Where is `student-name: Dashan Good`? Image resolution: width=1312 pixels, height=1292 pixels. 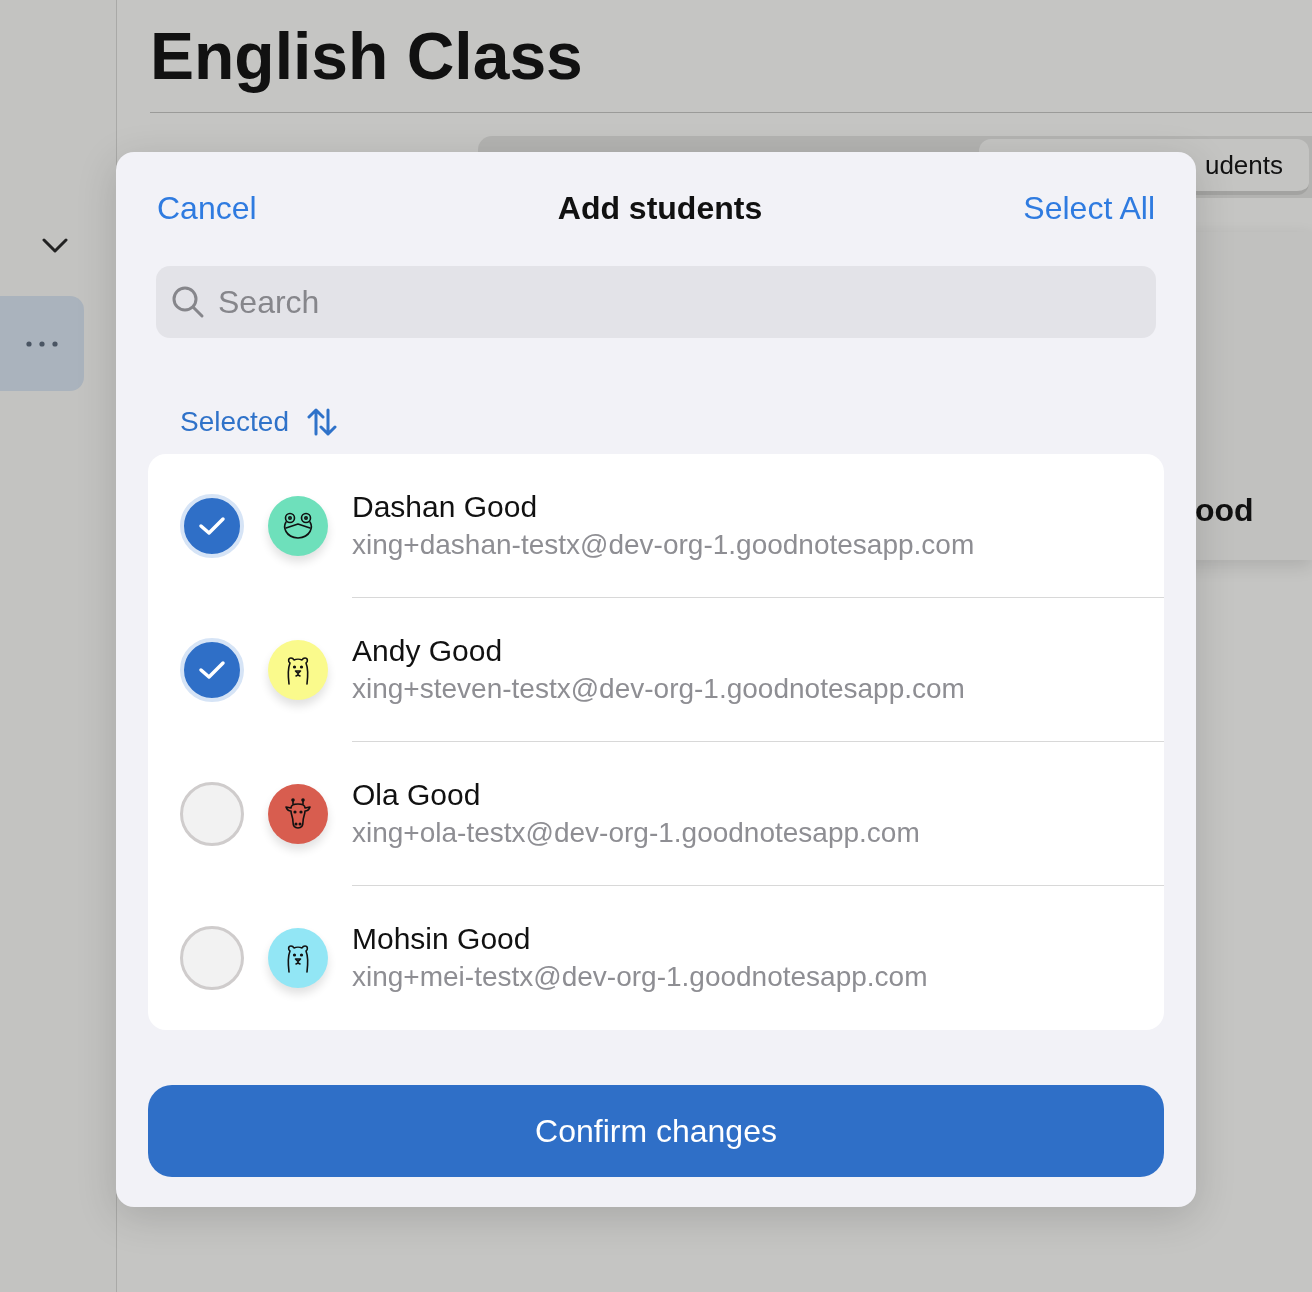 student-name: Dashan Good is located at coordinates (445, 506).